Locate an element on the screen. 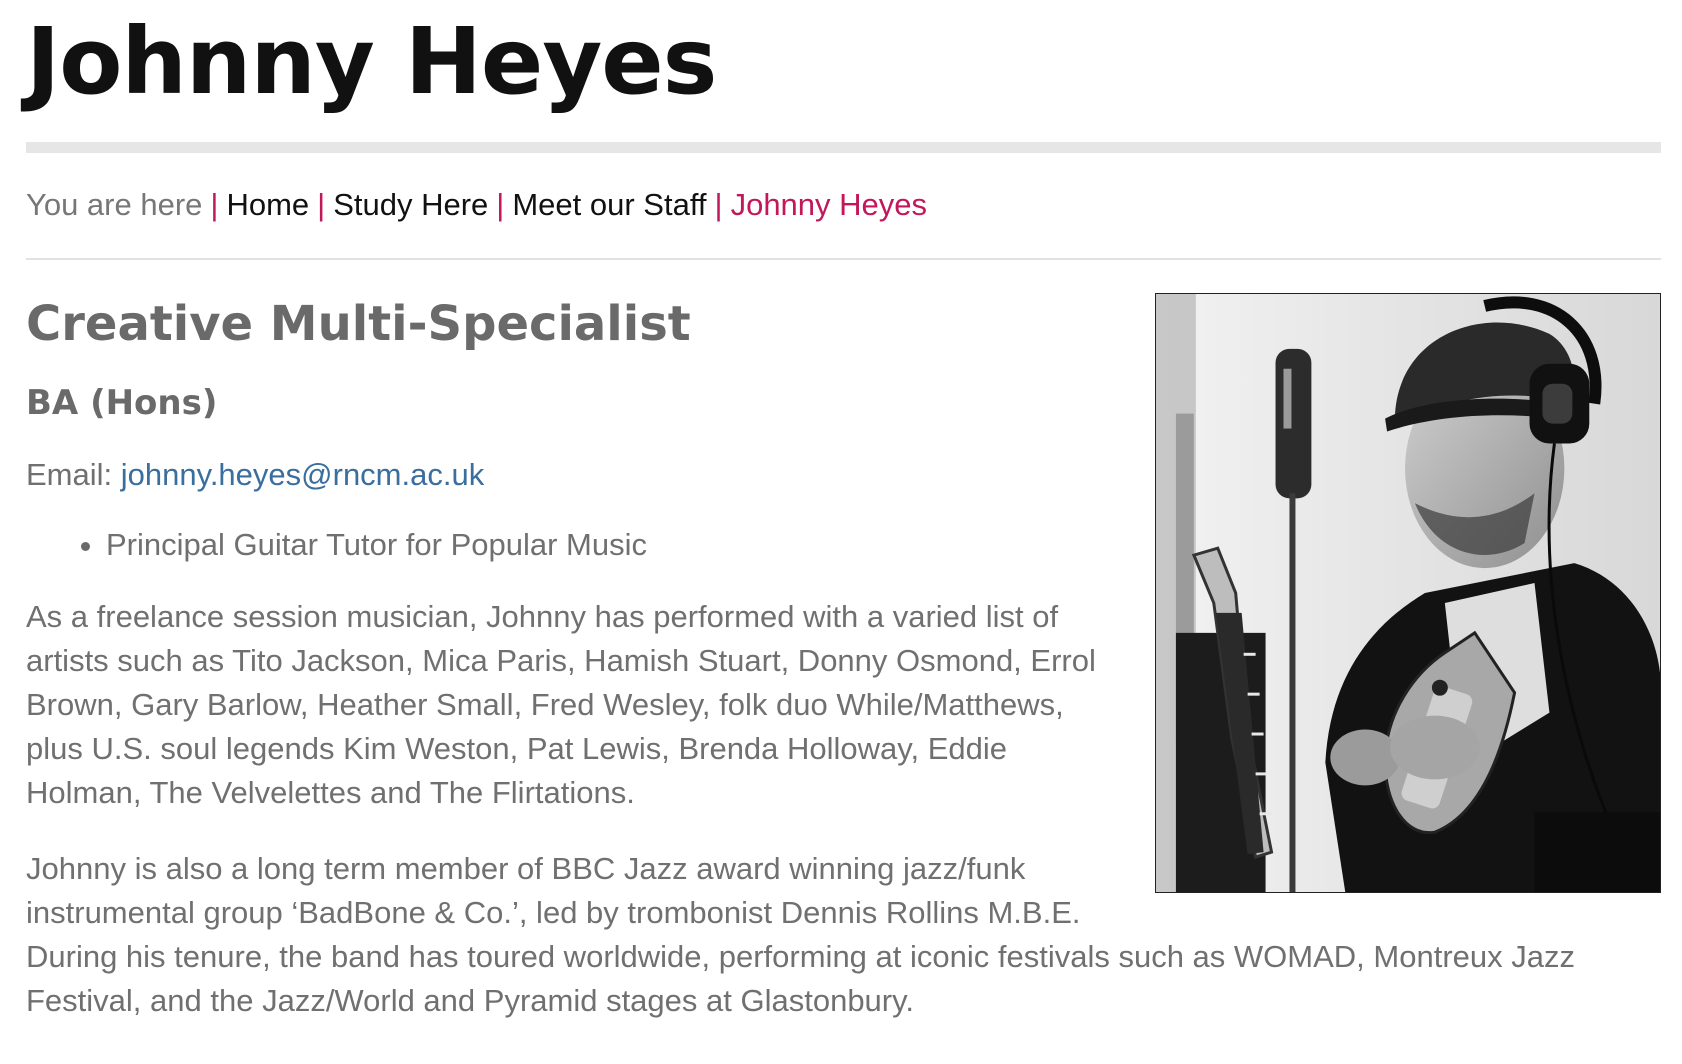 The image size is (1682, 1064). breadcrumb-link-study-here: Study Here is located at coordinates (410, 204).